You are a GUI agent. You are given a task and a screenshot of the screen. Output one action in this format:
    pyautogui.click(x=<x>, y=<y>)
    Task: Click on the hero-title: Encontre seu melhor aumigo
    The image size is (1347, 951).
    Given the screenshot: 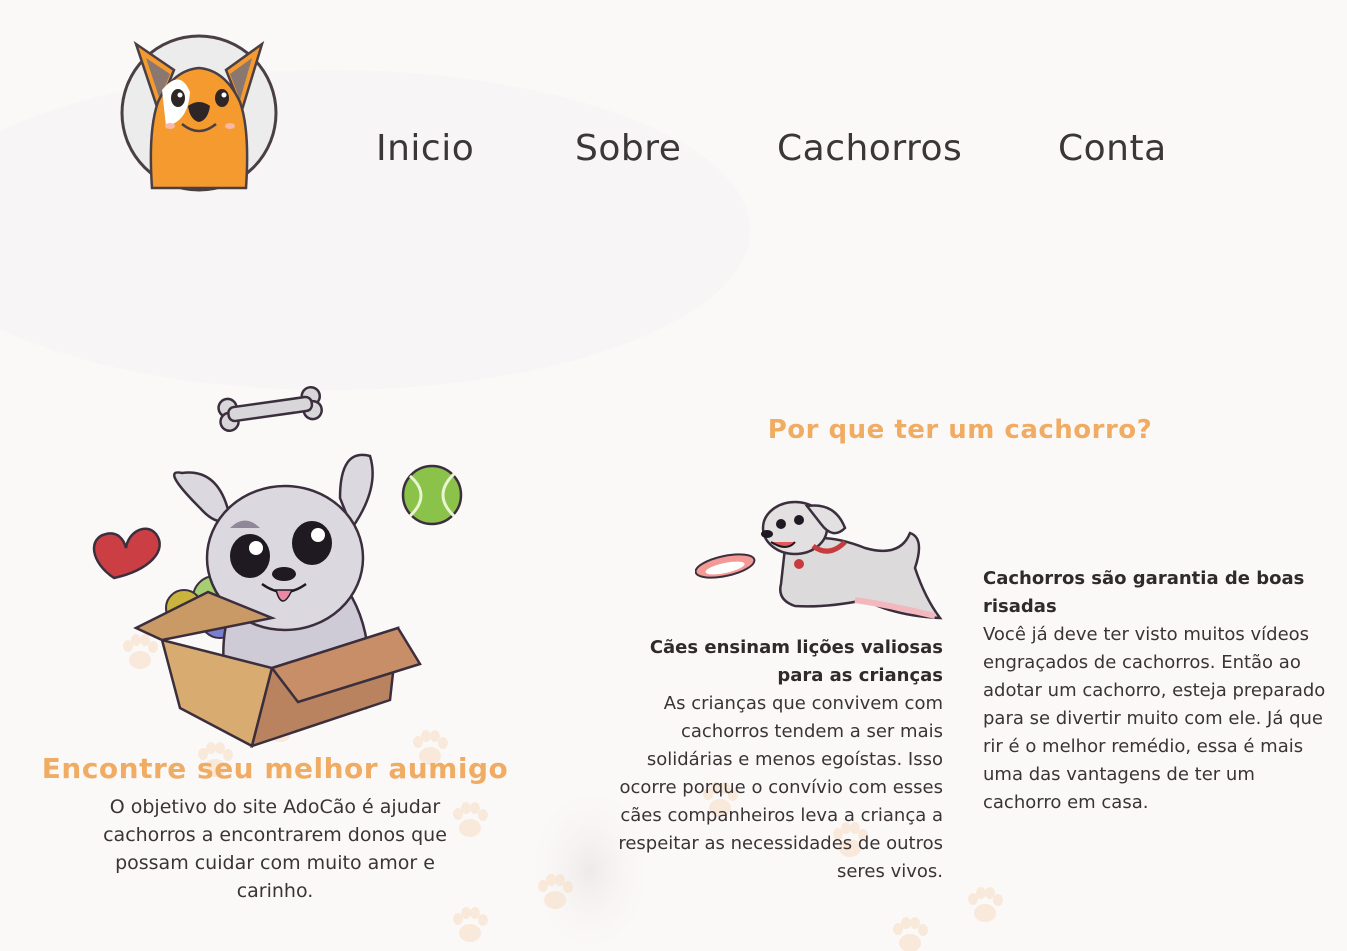 What is the action you would take?
    pyautogui.click(x=275, y=768)
    